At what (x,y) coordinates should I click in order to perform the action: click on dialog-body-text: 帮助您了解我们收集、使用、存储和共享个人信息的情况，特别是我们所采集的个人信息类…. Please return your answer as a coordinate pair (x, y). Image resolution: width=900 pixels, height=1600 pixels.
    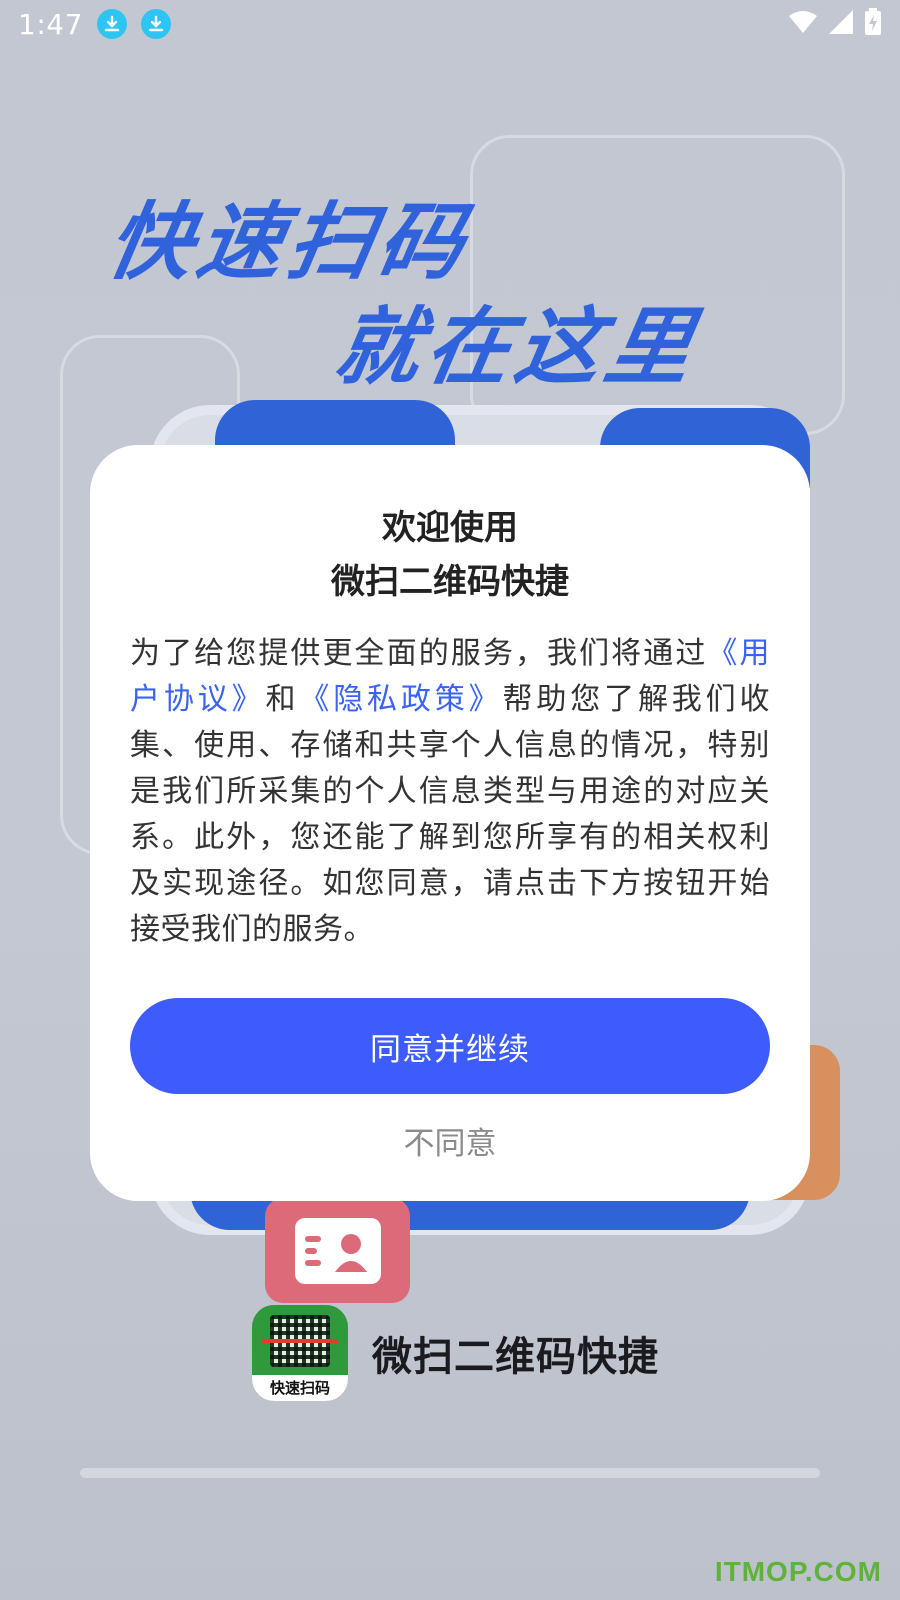
    Looking at the image, I should click on (450, 814).